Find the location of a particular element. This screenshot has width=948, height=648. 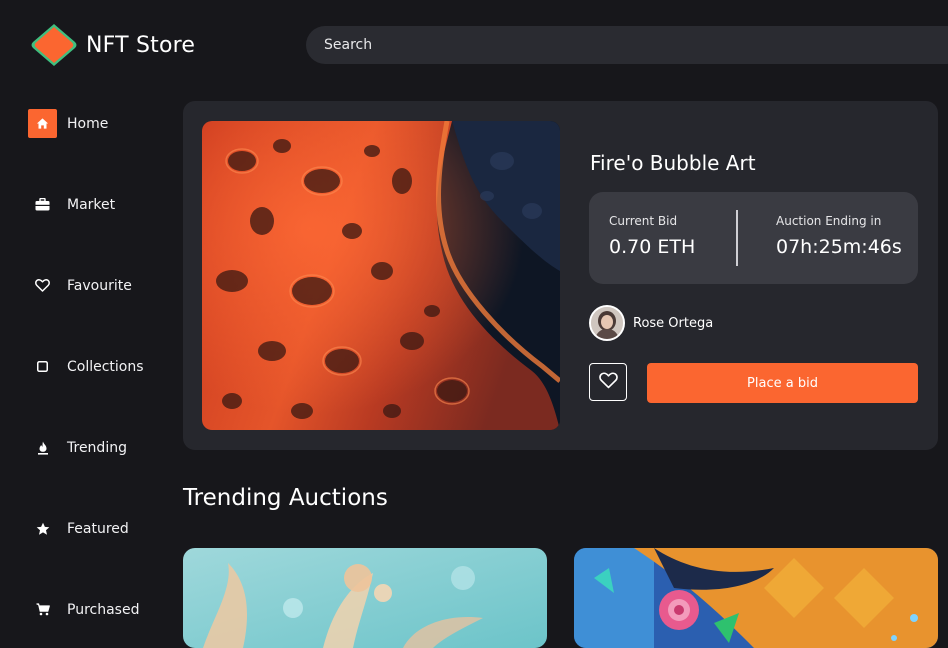

nft-title: Fire'o Bubble Art is located at coordinates (673, 163).